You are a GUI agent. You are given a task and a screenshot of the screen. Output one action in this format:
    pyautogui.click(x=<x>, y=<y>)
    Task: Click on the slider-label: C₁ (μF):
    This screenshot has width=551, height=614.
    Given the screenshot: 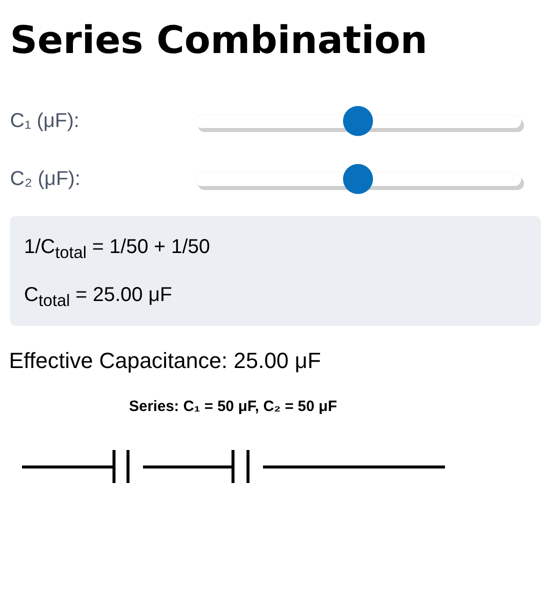 What is the action you would take?
    pyautogui.click(x=45, y=121)
    